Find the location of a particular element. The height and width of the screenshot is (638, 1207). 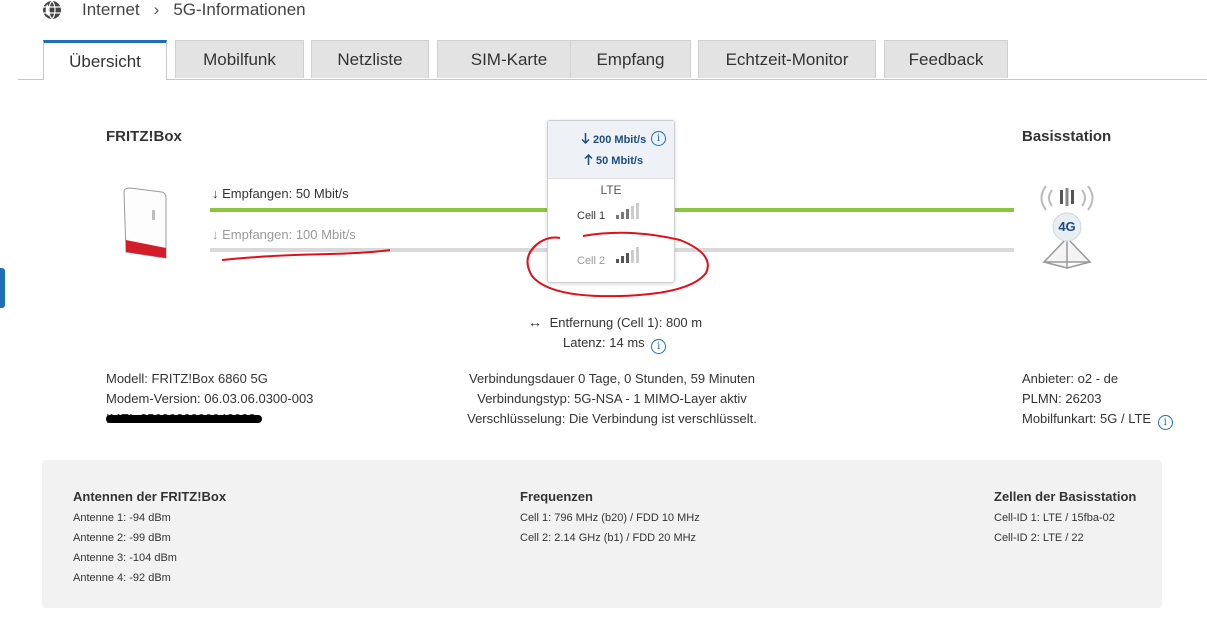

distance-row: ↔ Entfernung (Cell 1): 800 m is located at coordinates (615, 322).